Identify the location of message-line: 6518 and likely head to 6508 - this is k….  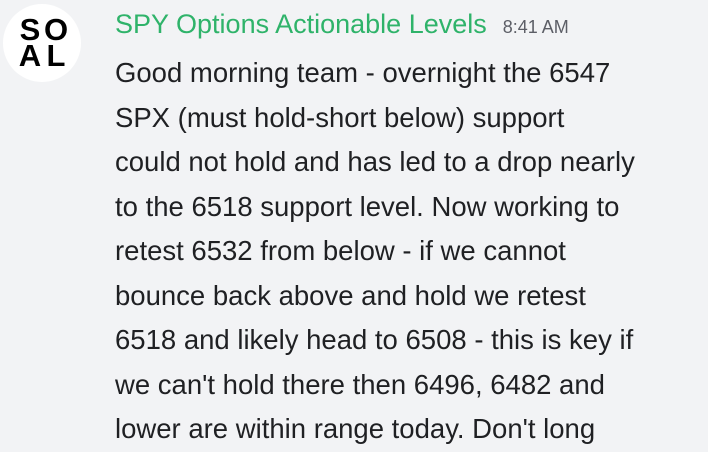
(374, 339).